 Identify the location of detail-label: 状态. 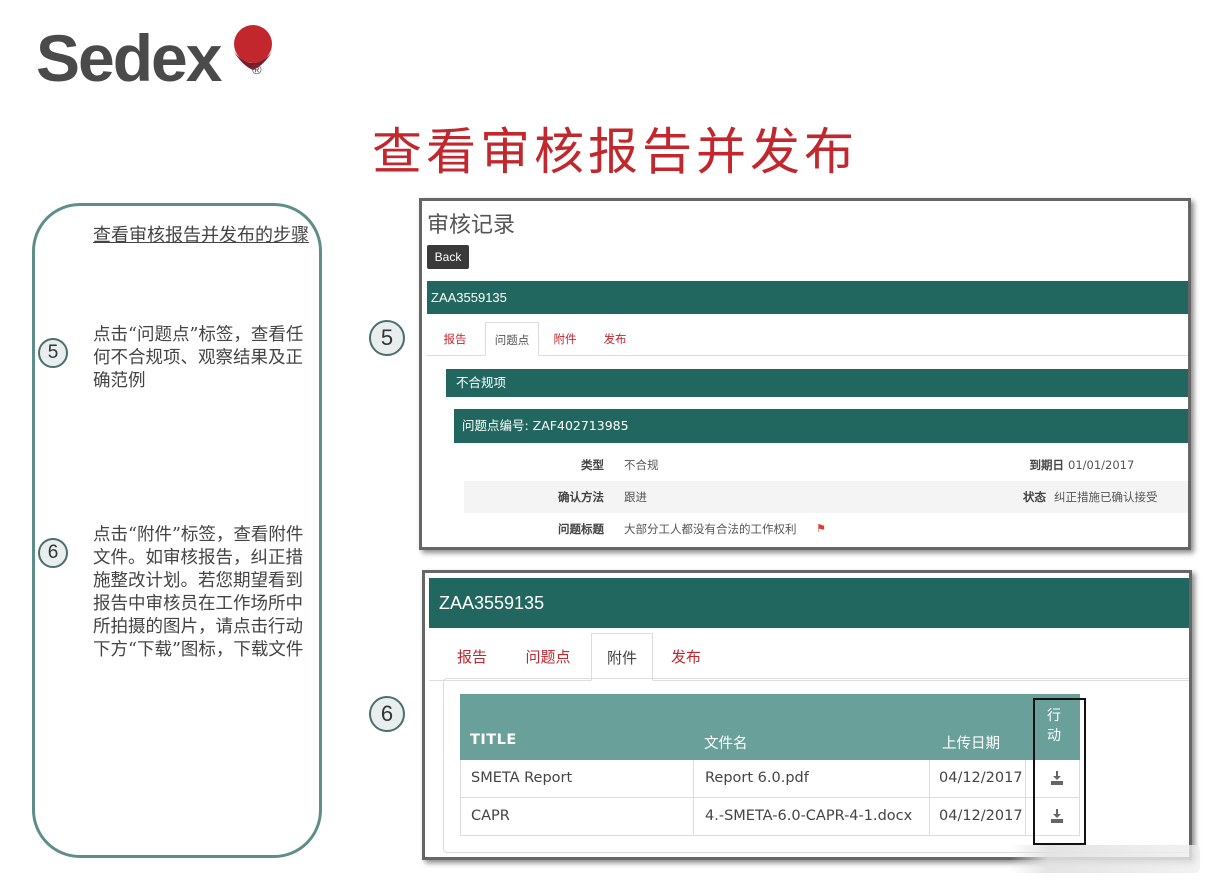
(1034, 497).